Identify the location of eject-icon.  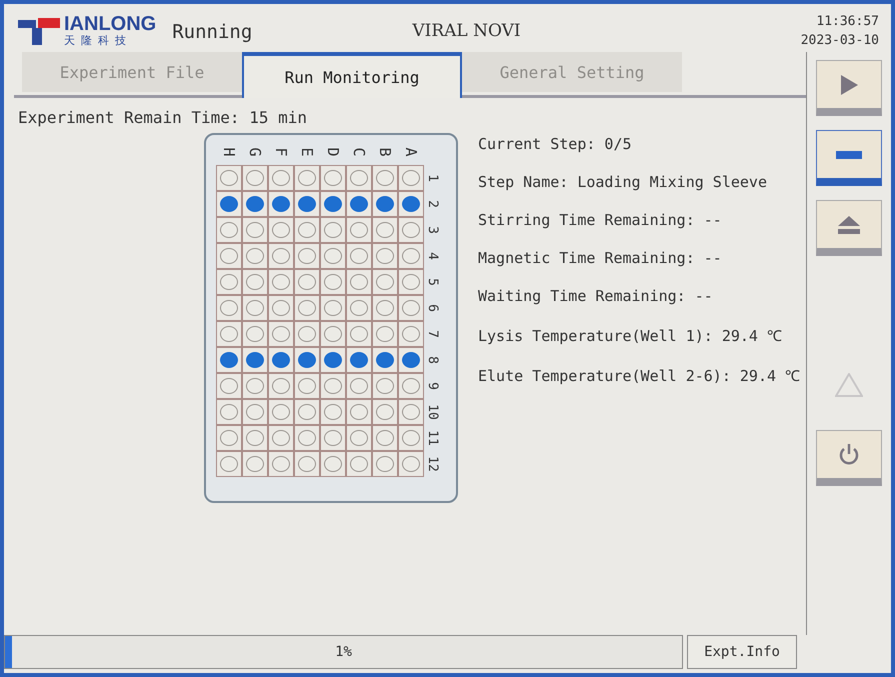
(849, 225).